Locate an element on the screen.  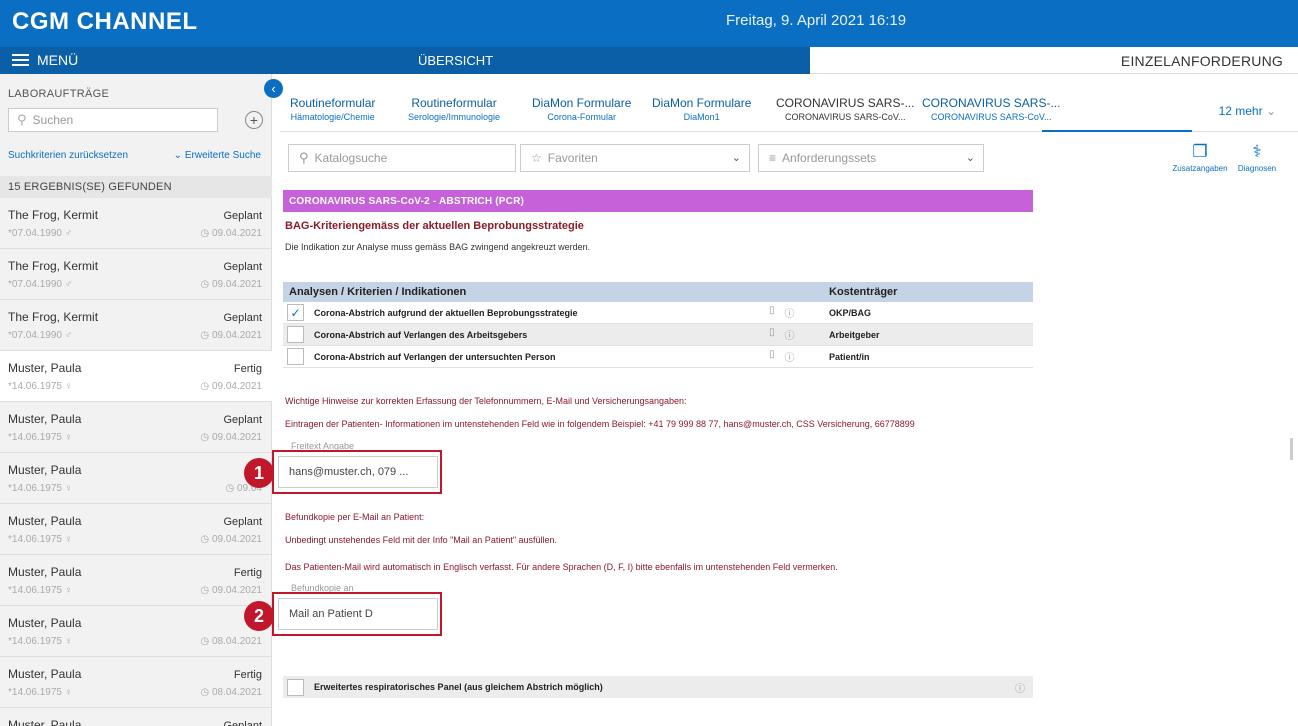
app-brand: CGM CHANNEL is located at coordinates (105, 21).